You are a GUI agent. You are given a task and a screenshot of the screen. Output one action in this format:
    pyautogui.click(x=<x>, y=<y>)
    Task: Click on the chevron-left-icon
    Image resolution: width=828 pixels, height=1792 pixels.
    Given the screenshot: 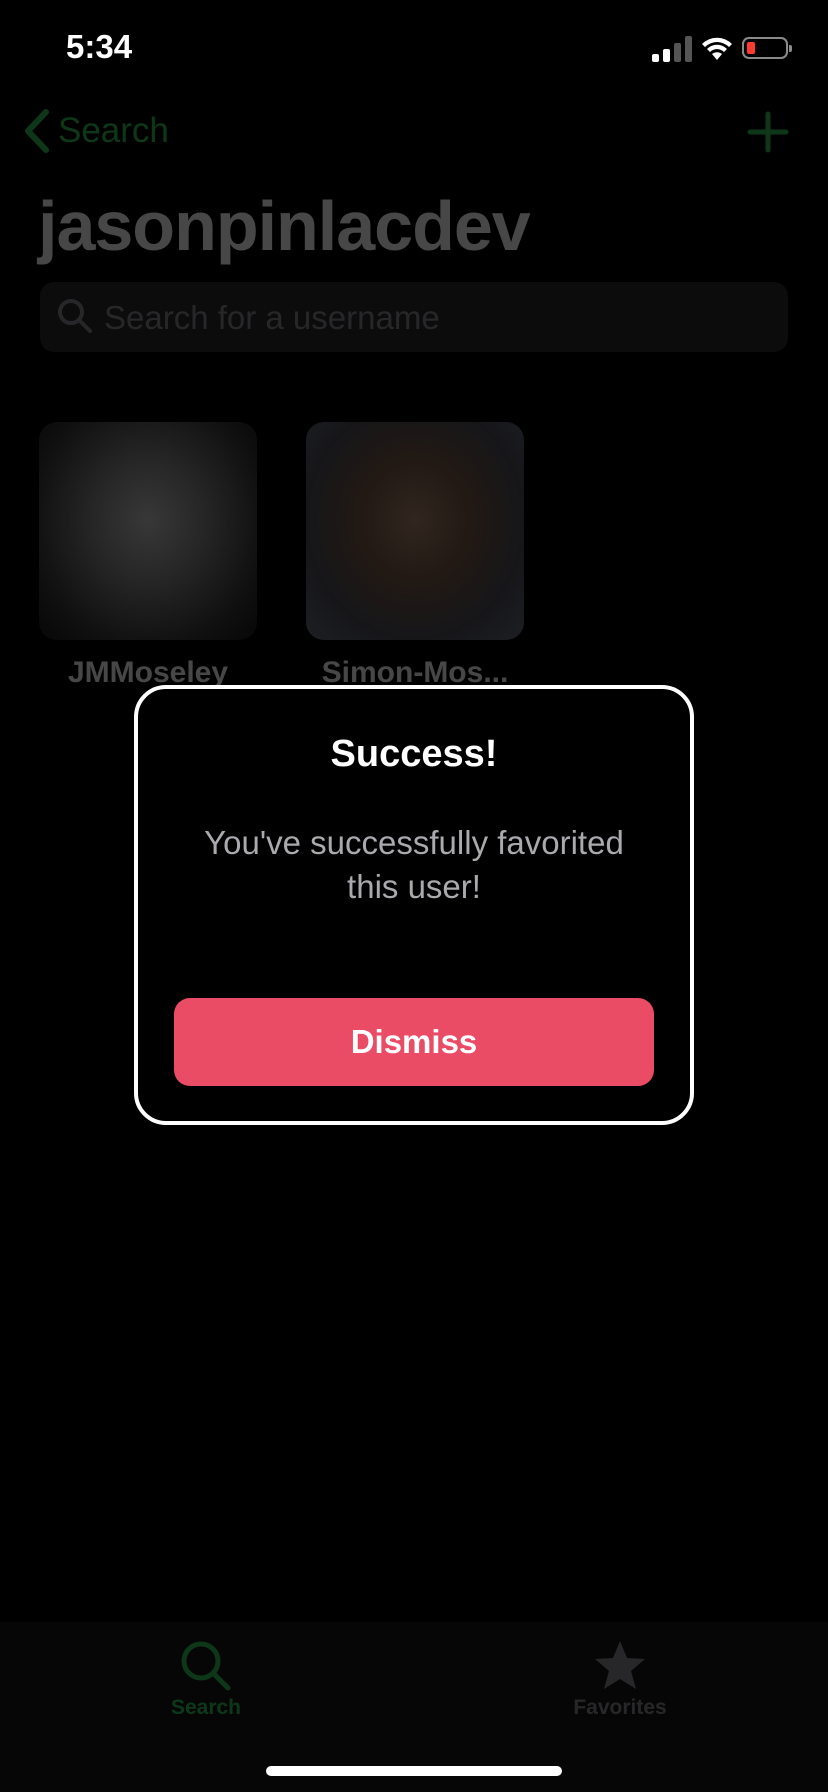 What is the action you would take?
    pyautogui.click(x=37, y=131)
    